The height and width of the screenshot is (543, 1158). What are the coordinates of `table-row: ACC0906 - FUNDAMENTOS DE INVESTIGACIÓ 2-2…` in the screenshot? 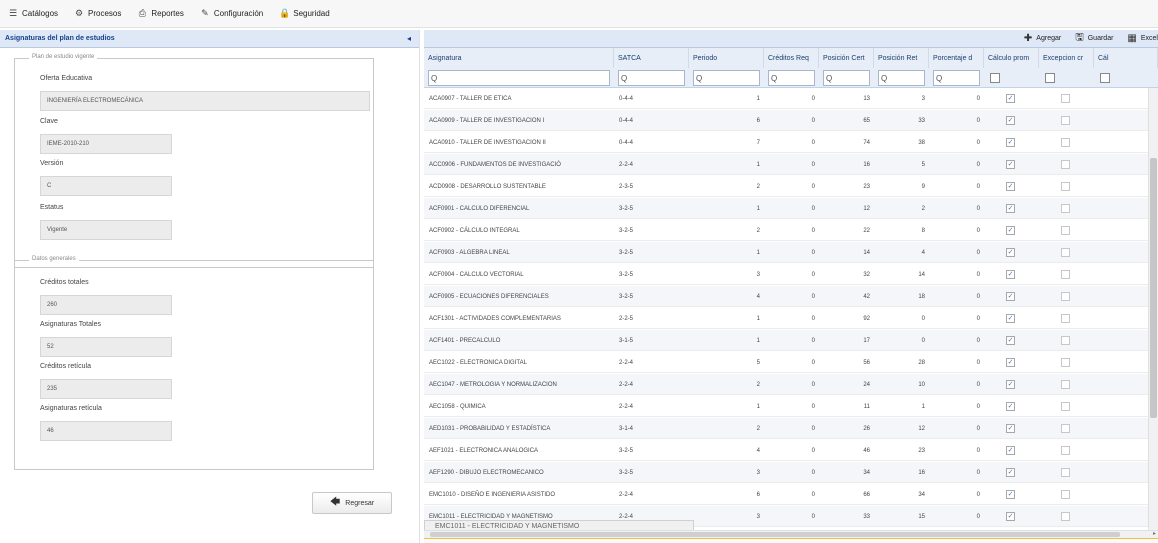 It's located at (786, 164).